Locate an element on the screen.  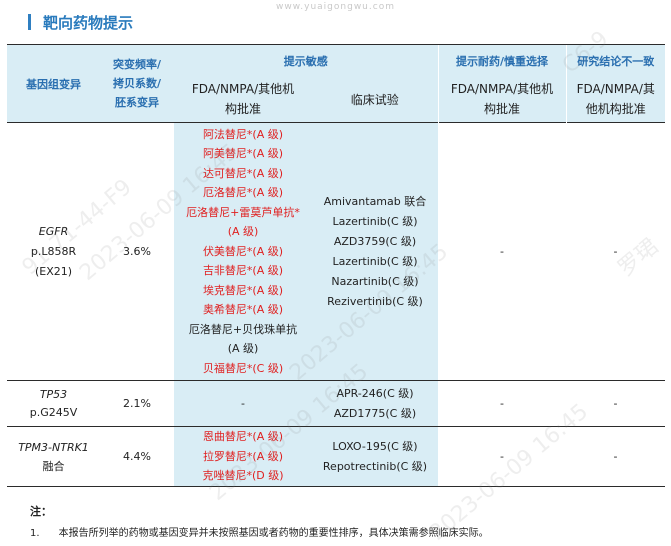
watermark-url: www.yuaigongwu.com is located at coordinates (335, 7).